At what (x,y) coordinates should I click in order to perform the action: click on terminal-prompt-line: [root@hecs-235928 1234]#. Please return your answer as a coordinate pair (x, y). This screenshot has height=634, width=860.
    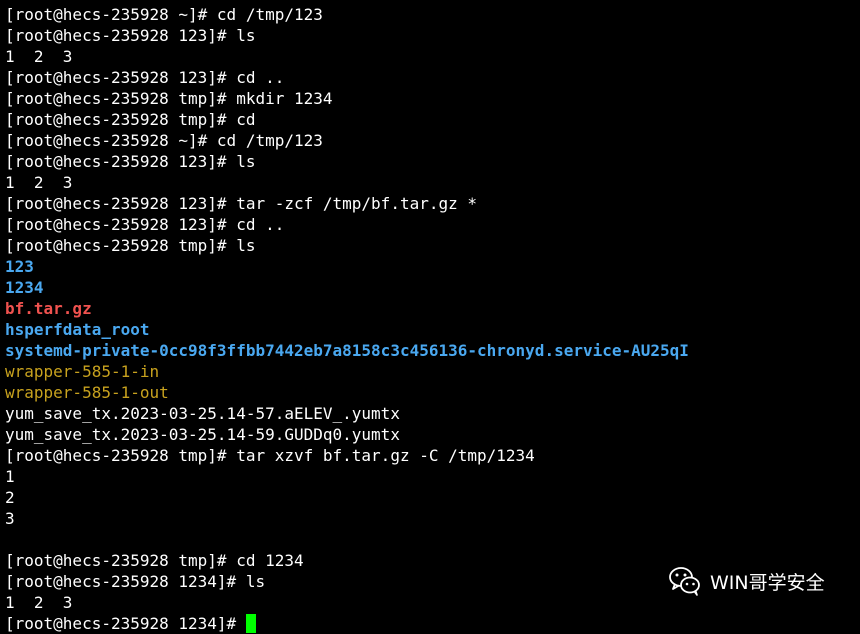
    Looking at the image, I should click on (430, 623).